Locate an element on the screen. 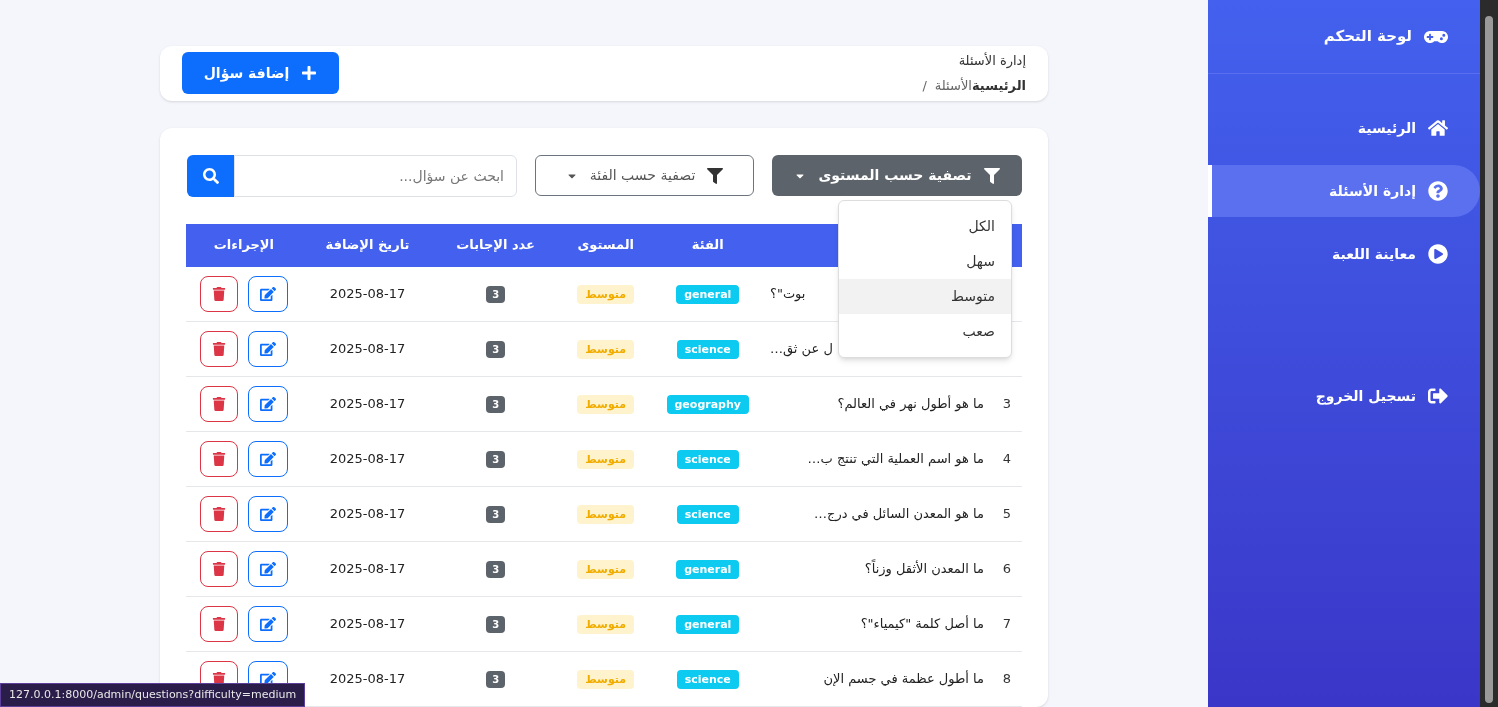 This screenshot has width=1498, height=707. home-icon is located at coordinates (1438, 128).